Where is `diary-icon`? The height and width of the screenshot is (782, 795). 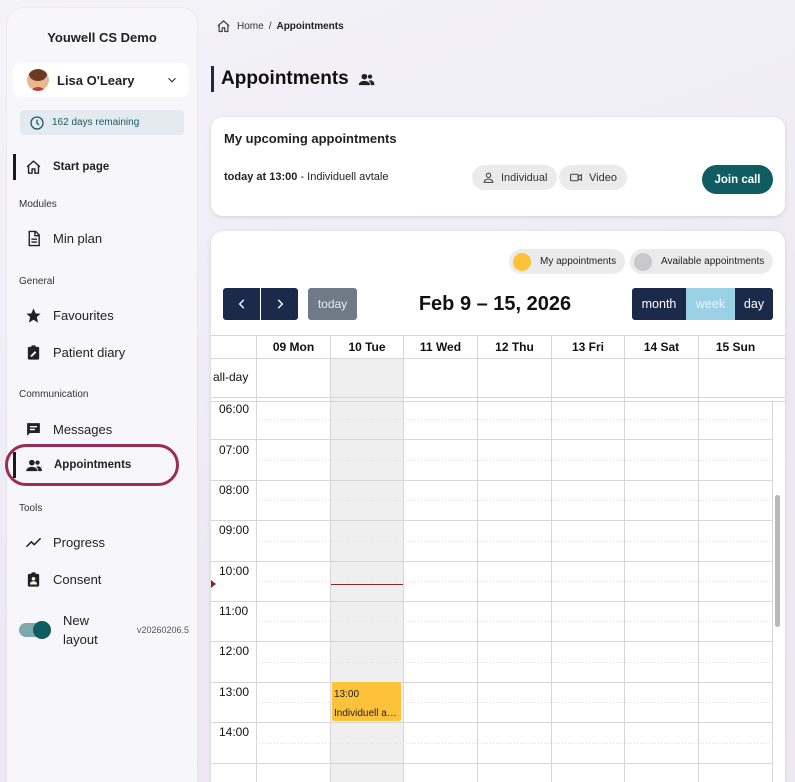
diary-icon is located at coordinates (33, 352).